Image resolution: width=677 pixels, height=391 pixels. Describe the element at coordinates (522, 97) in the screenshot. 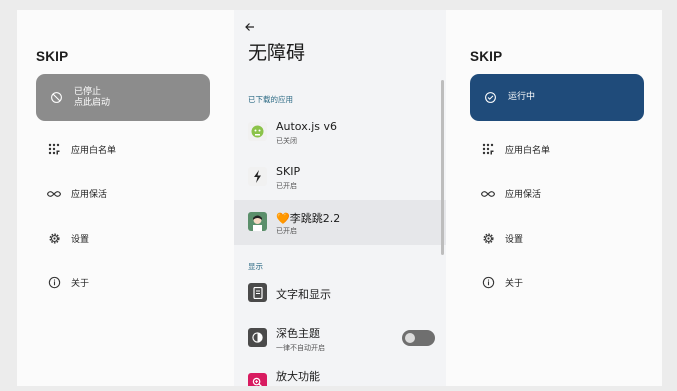

I see `status-title: 运行中` at that location.